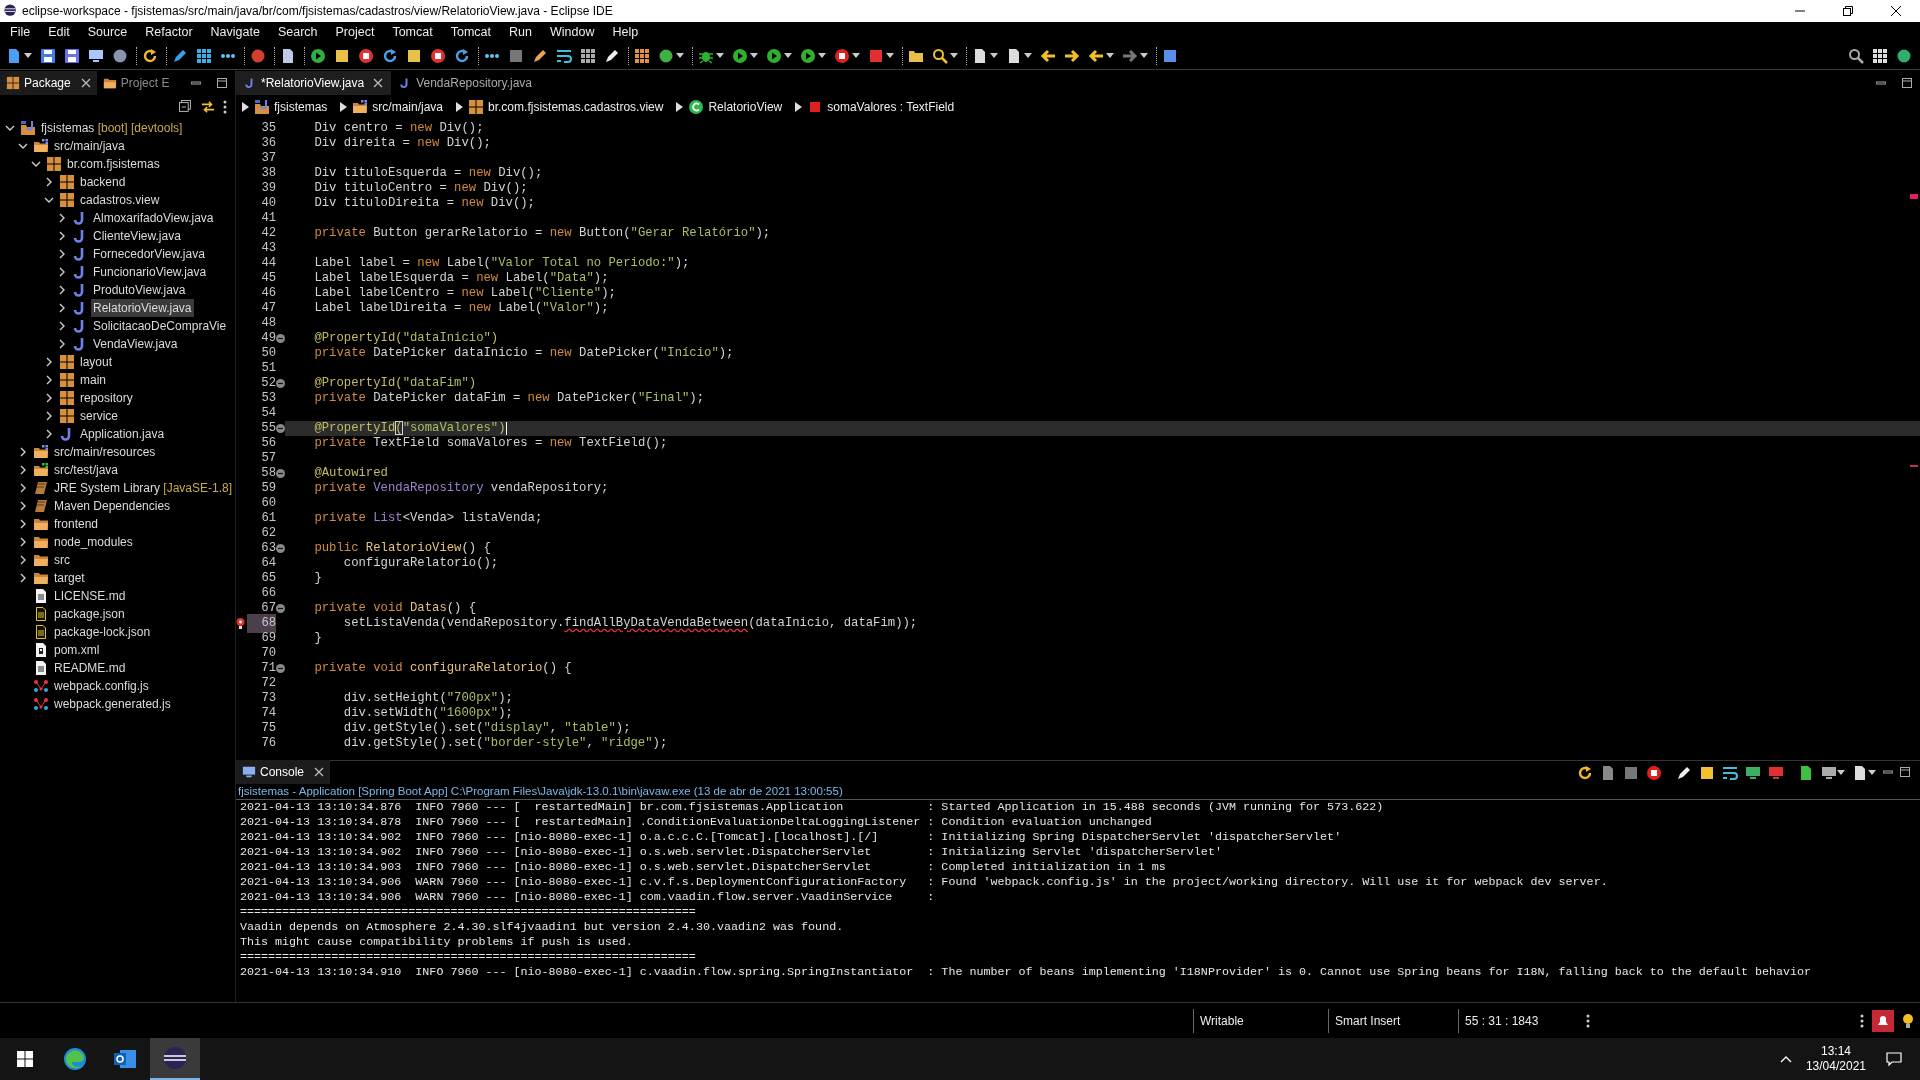 This screenshot has height=1080, width=1920. Describe the element at coordinates (1588, 1020) in the screenshot. I see `more-icon` at that location.